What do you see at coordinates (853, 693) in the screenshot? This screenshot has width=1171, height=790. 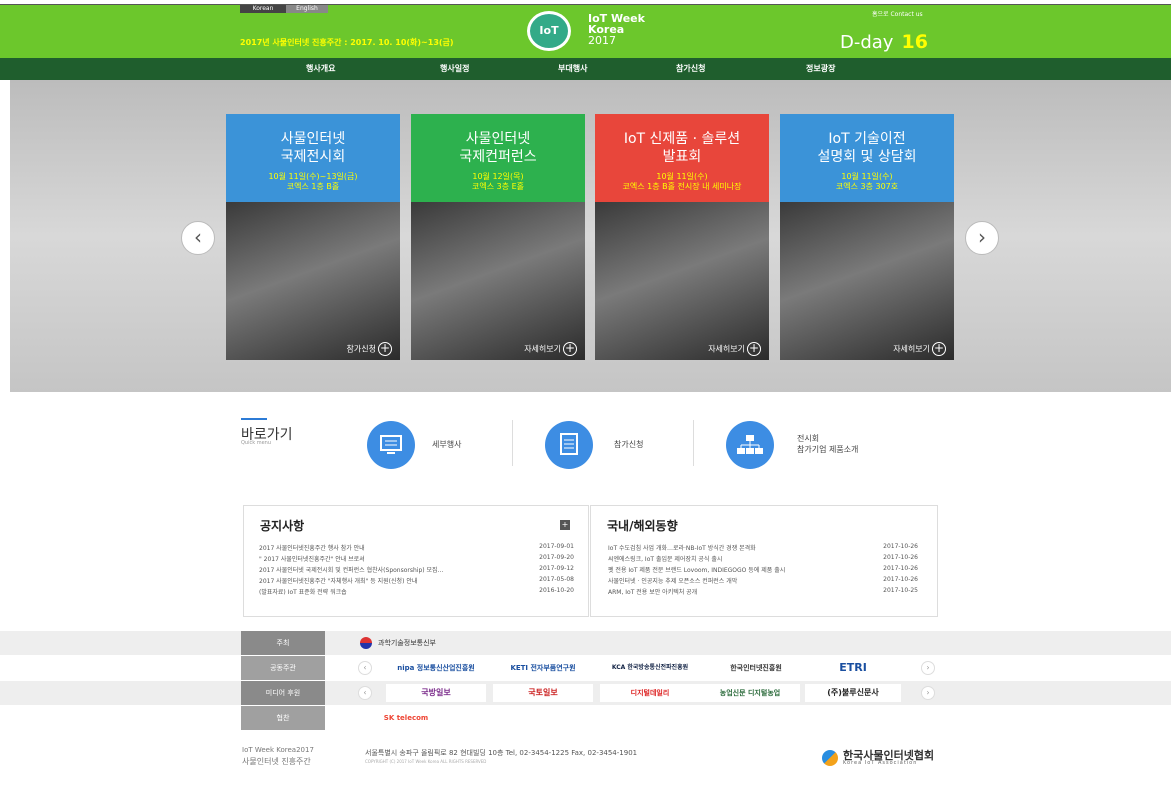 I see `media-logo: (주)불루신문사` at bounding box center [853, 693].